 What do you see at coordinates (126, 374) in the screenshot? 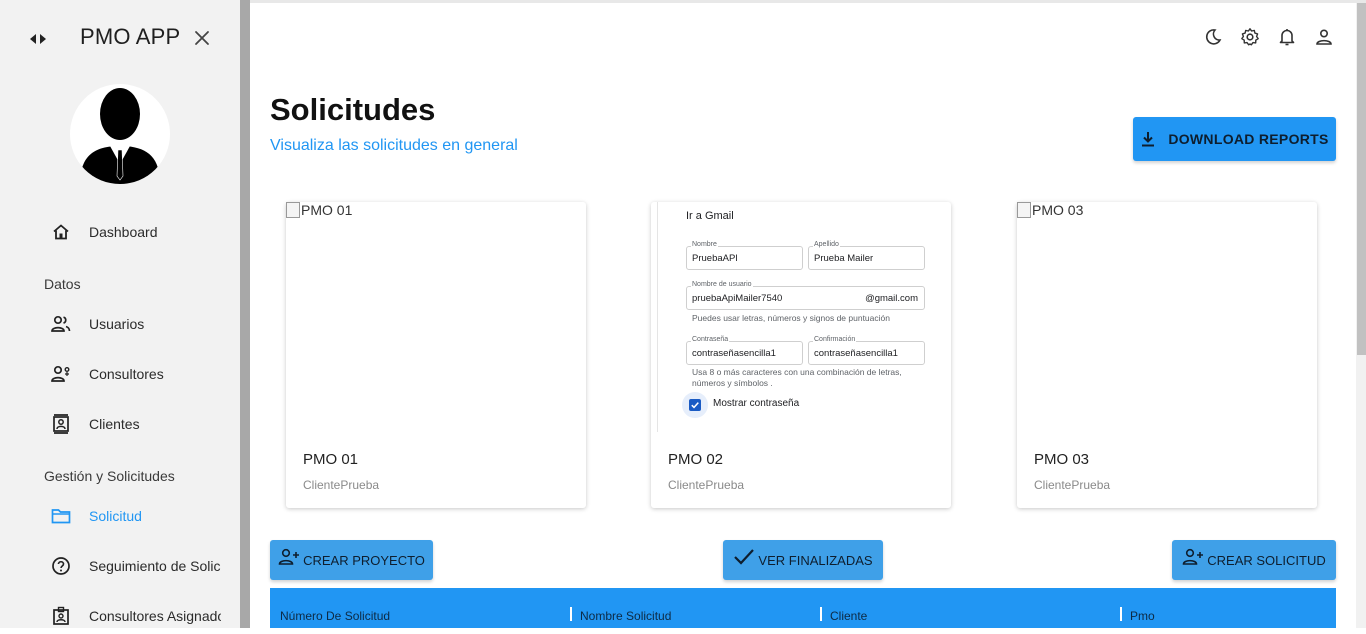
I see `sidebar-item-label: Consultores` at bounding box center [126, 374].